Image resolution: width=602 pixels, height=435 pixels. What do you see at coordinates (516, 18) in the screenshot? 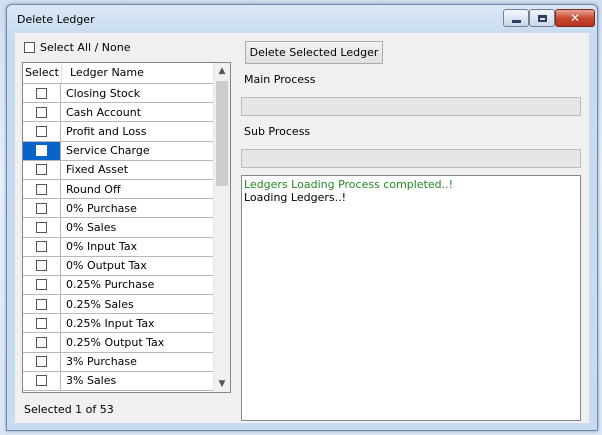
I see `minimize-button` at bounding box center [516, 18].